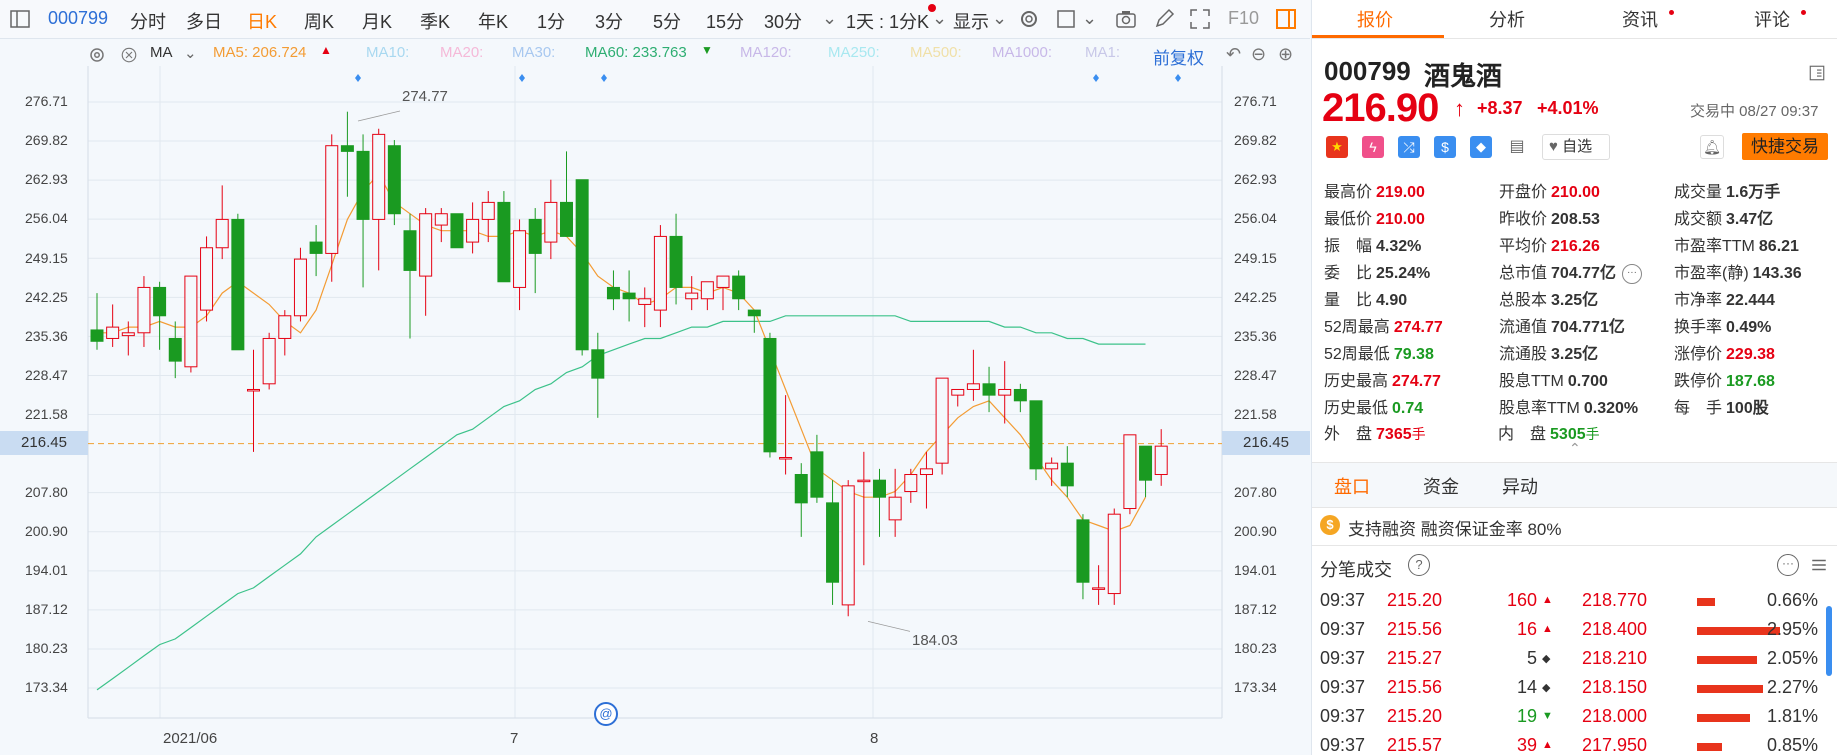  Describe the element at coordinates (1553, 146) in the screenshot. I see `heart-icon: ♥` at that location.